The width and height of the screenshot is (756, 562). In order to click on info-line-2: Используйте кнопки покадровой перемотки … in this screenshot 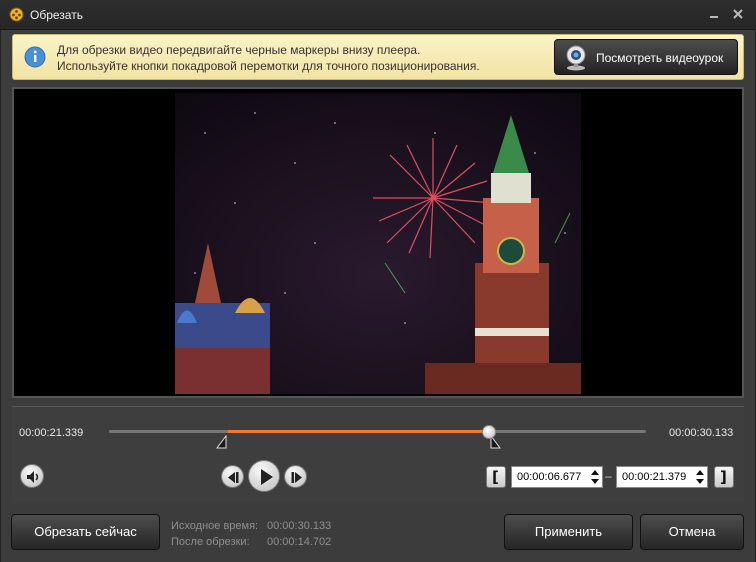, I will do `click(268, 66)`.